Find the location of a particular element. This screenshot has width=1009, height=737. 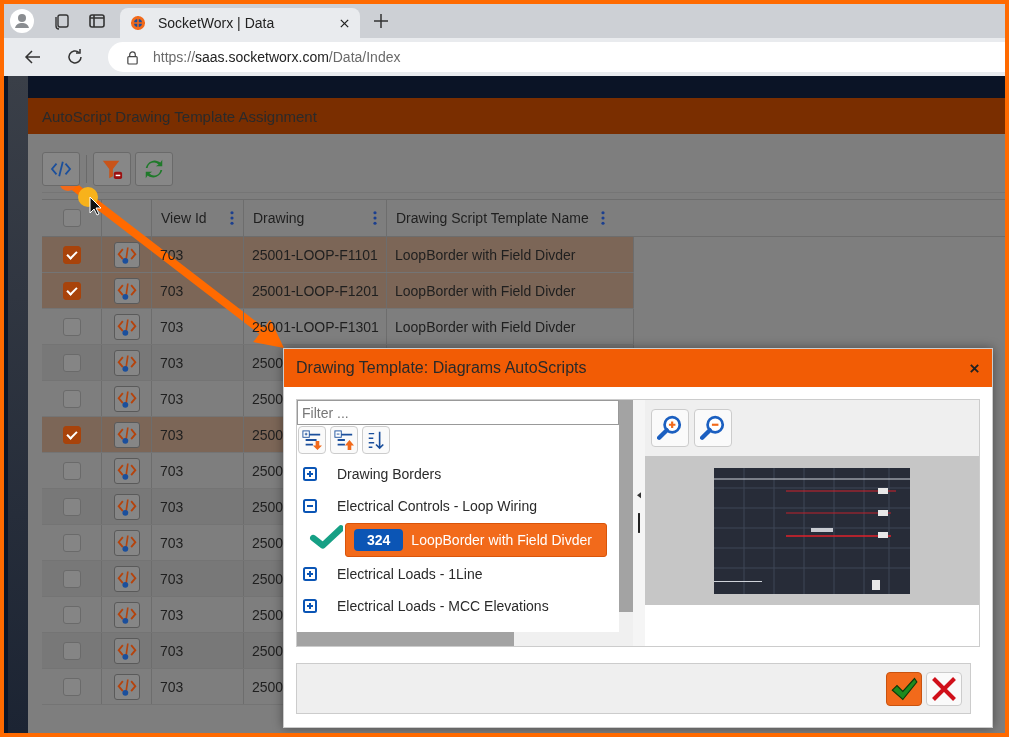

browser-tab: SocketWorx | Data is located at coordinates (240, 23).